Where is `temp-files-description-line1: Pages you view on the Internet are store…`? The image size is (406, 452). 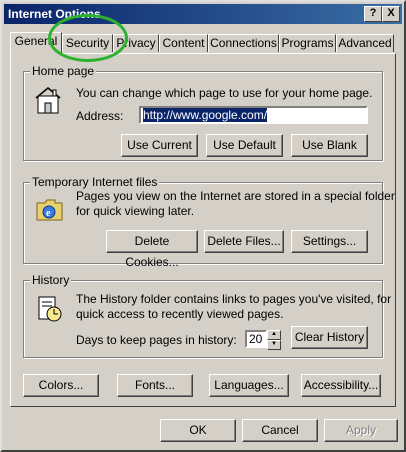
temp-files-description-line1: Pages you view on the Internet are store… is located at coordinates (235, 196).